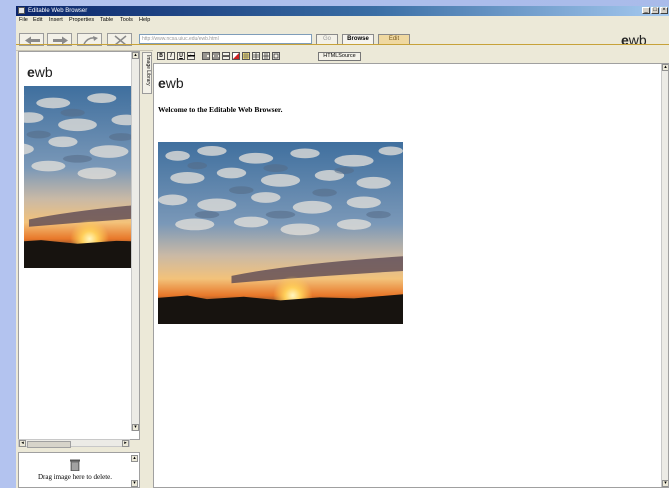  What do you see at coordinates (144, 20) in the screenshot?
I see `menu-help: Help` at bounding box center [144, 20].